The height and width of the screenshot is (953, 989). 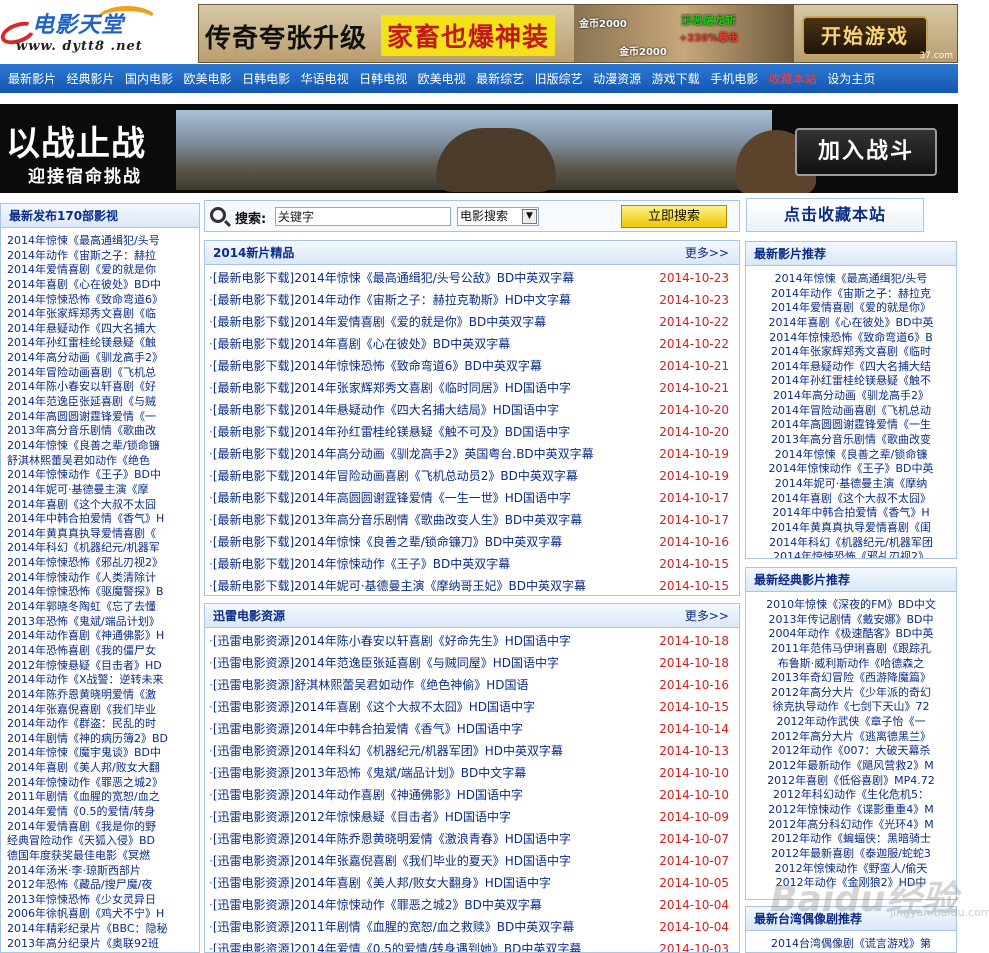 What do you see at coordinates (851, 944) in the screenshot?
I see `list-item: 2014台湾偶像剧《谎言游戏》第` at bounding box center [851, 944].